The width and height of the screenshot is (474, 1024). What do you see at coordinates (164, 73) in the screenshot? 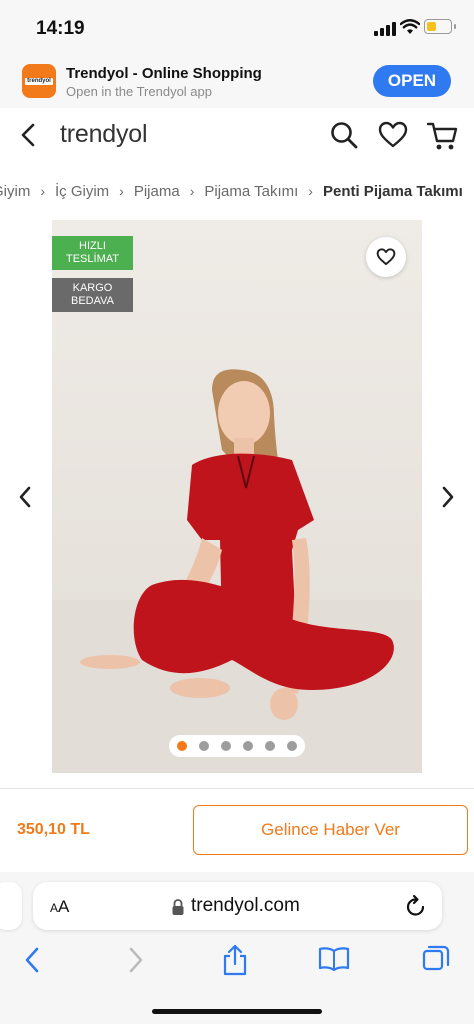
I see `banner-title: Trendyol - Online Shopping` at bounding box center [164, 73].